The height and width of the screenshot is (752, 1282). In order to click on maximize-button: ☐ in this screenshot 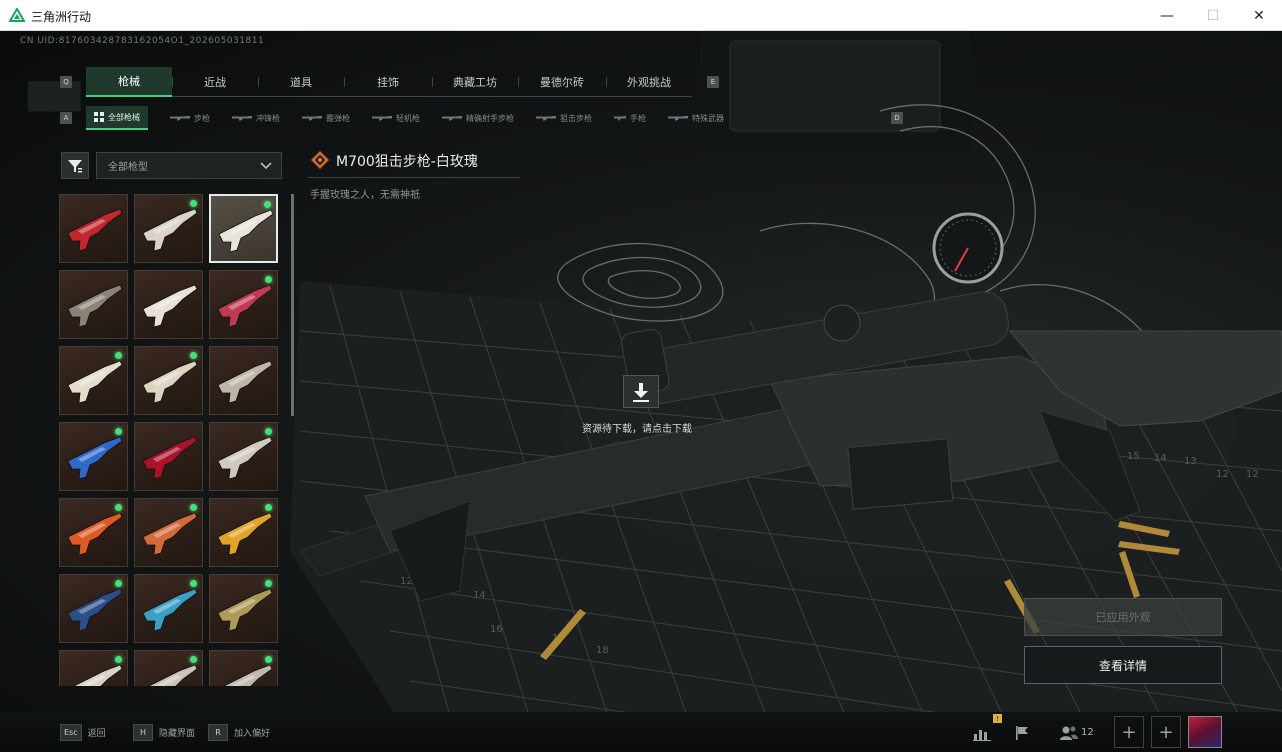, I will do `click(1213, 15)`.